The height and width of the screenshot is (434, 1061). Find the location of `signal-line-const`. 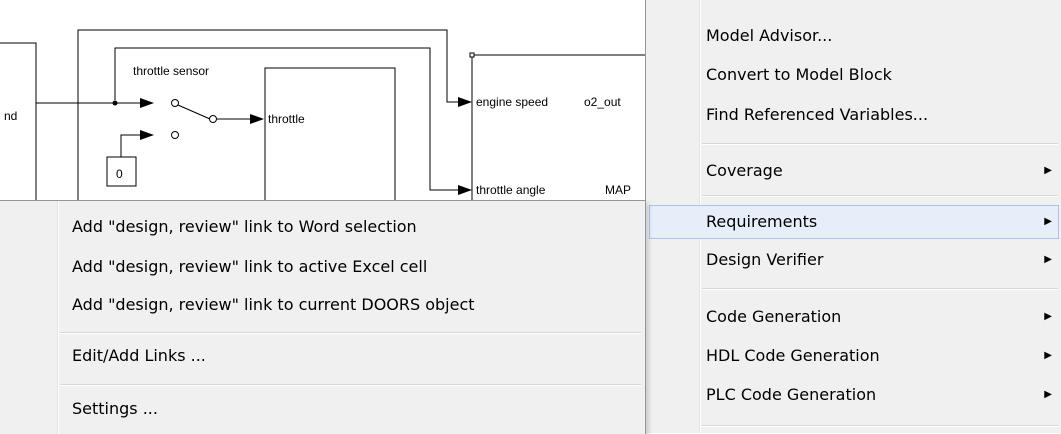

signal-line-const is located at coordinates (130, 145).